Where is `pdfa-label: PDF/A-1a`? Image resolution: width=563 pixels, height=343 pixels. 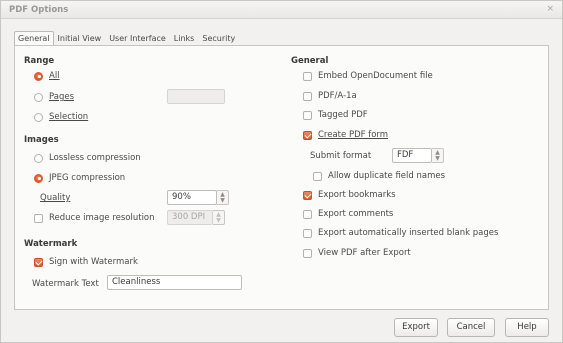
pdfa-label: PDF/A-1a is located at coordinates (337, 96).